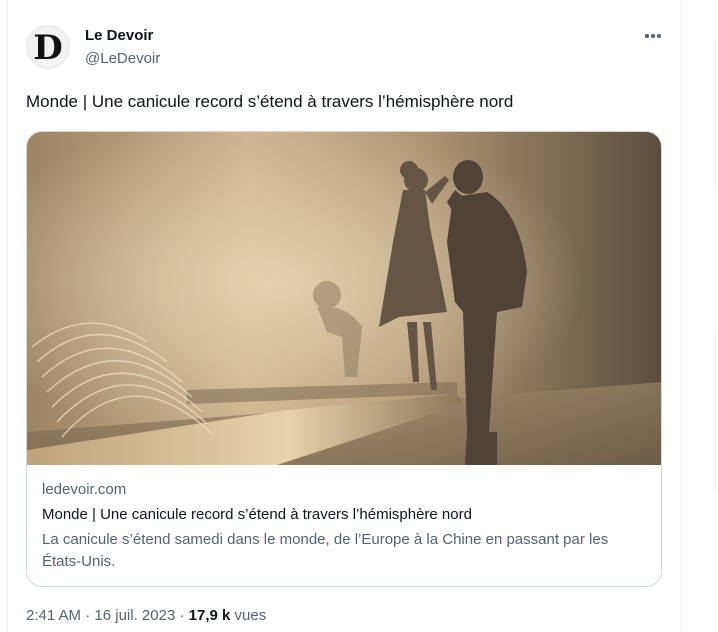 This screenshot has height=632, width=718. What do you see at coordinates (122, 58) in the screenshot?
I see `author-handle: @LeDevoir` at bounding box center [122, 58].